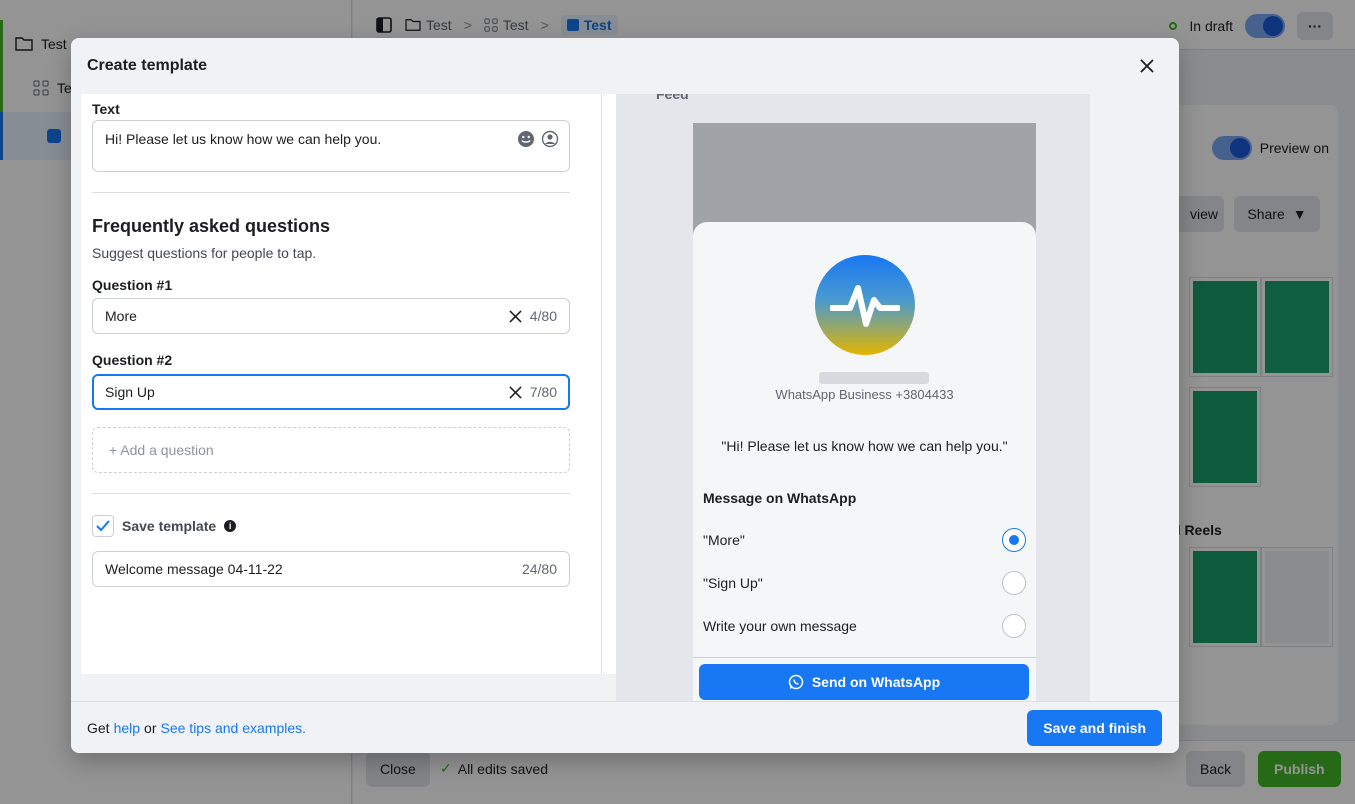  I want to click on personalize-icon, so click(550, 139).